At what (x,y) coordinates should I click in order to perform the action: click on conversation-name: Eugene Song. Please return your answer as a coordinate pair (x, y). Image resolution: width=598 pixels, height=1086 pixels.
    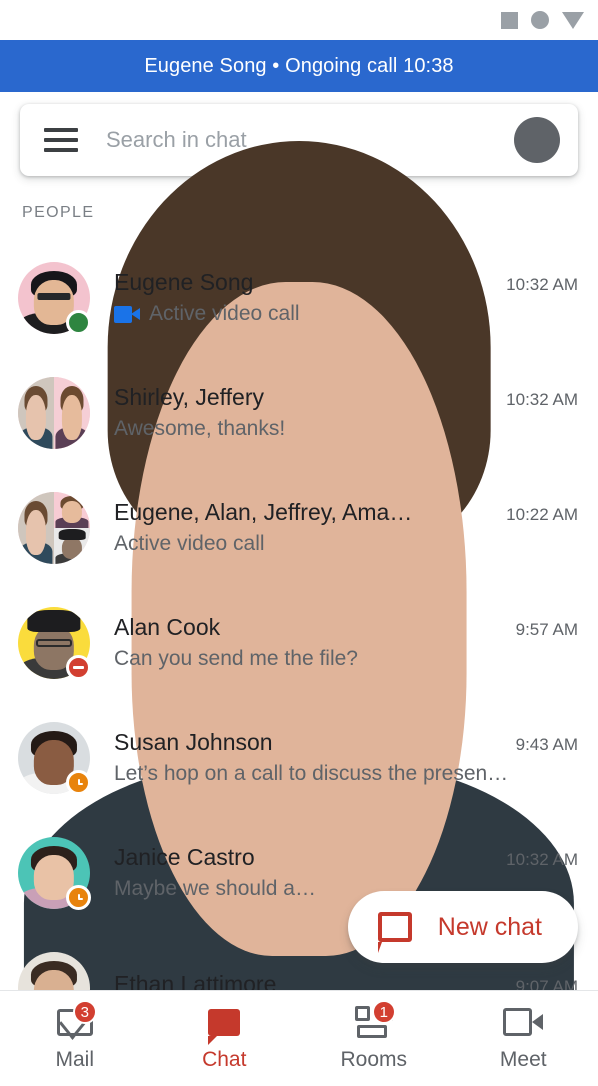
    Looking at the image, I should click on (184, 282).